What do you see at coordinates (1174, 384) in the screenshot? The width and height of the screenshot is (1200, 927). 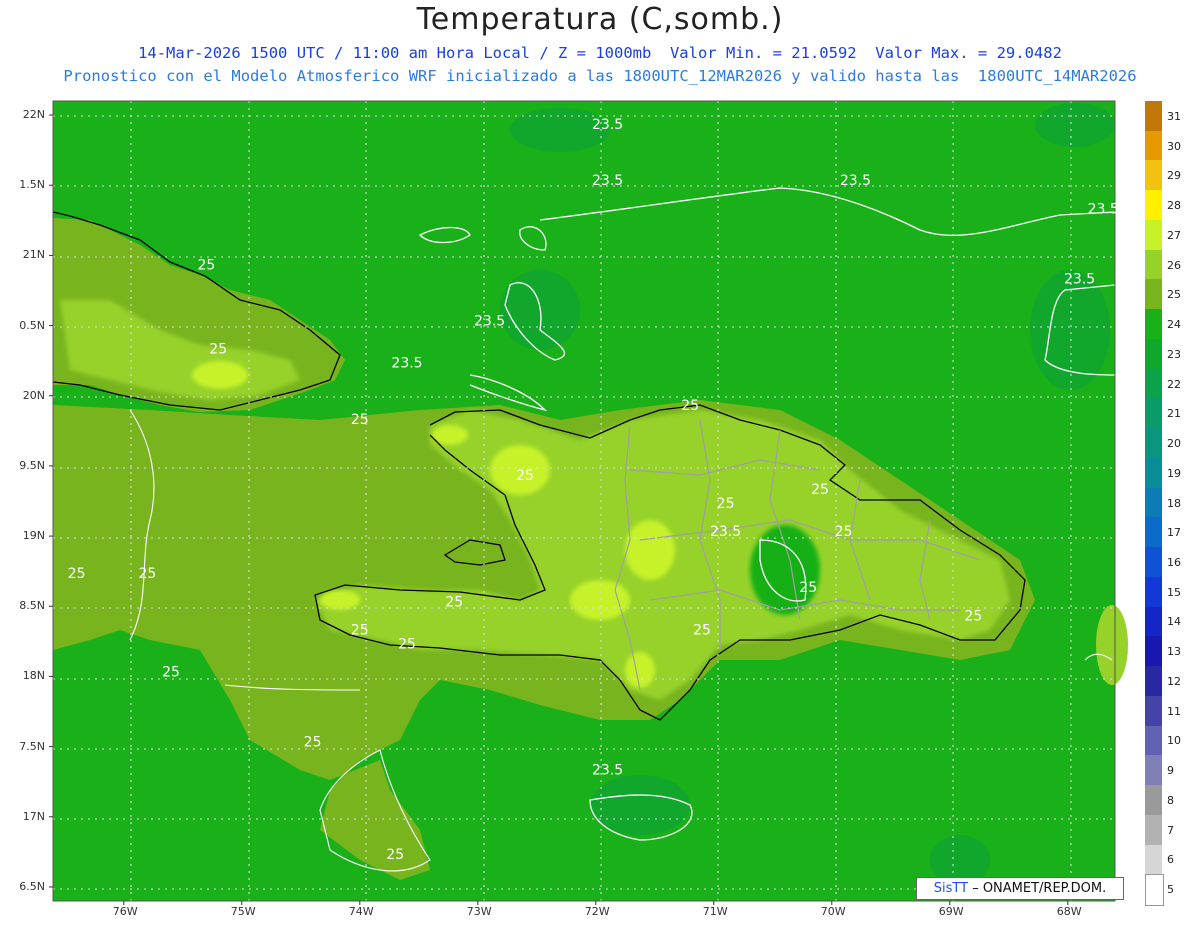 I see `colorbar-label: 22` at bounding box center [1174, 384].